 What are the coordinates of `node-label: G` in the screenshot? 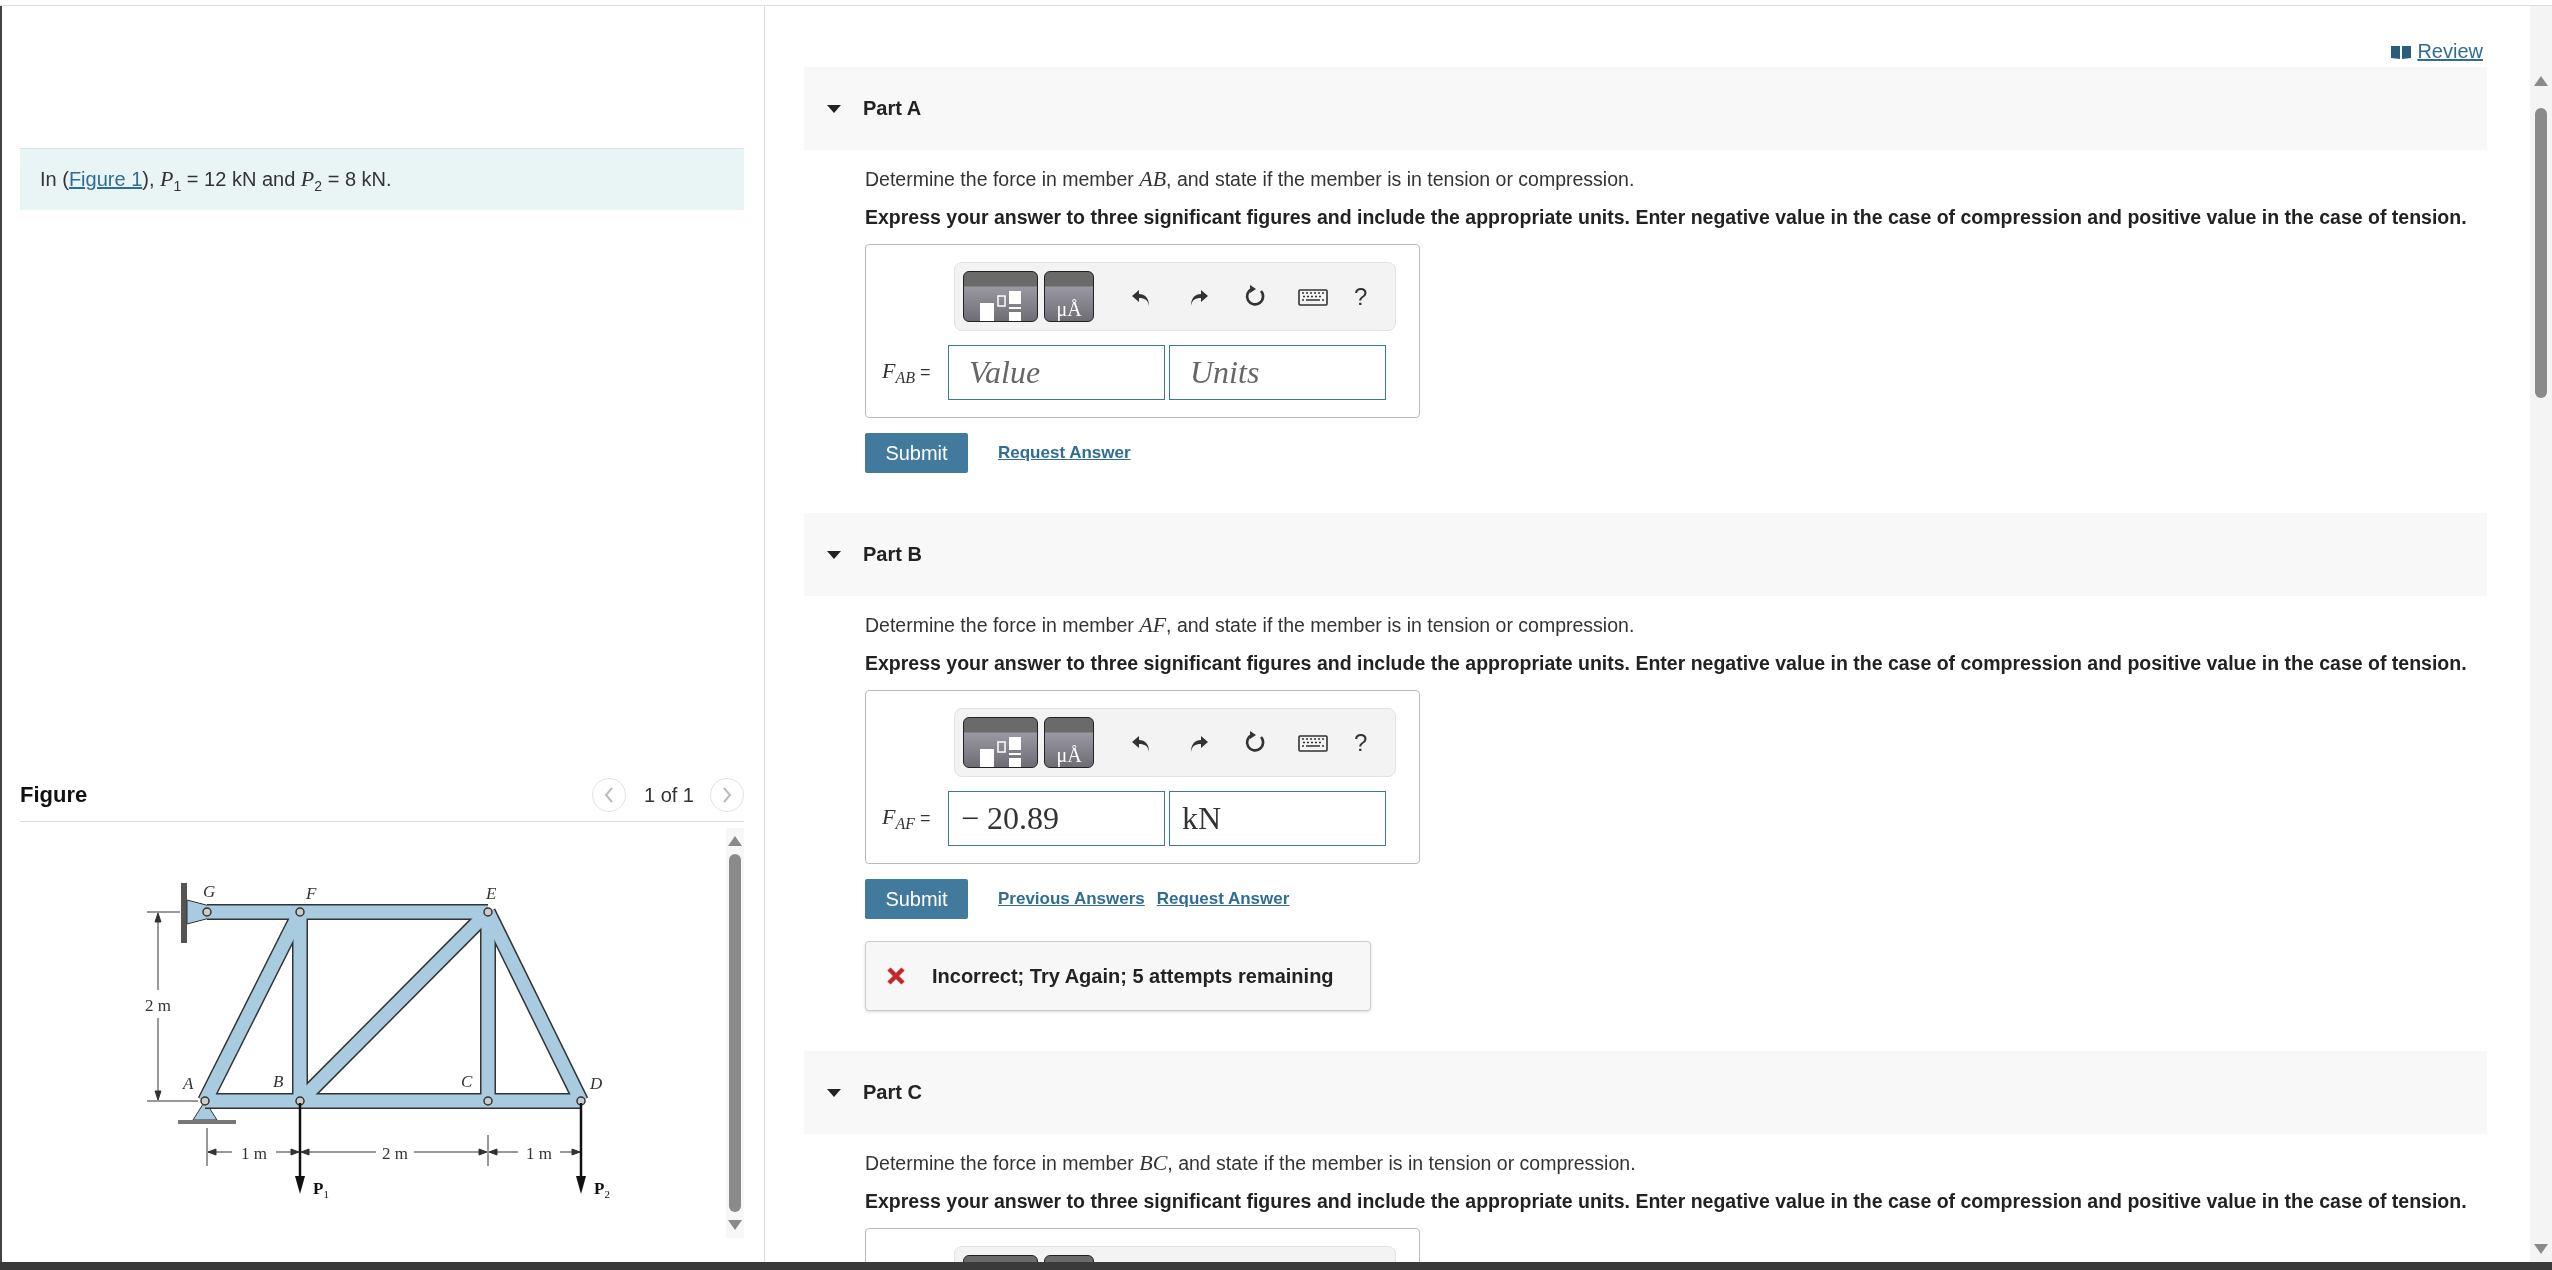 It's located at (209, 891).